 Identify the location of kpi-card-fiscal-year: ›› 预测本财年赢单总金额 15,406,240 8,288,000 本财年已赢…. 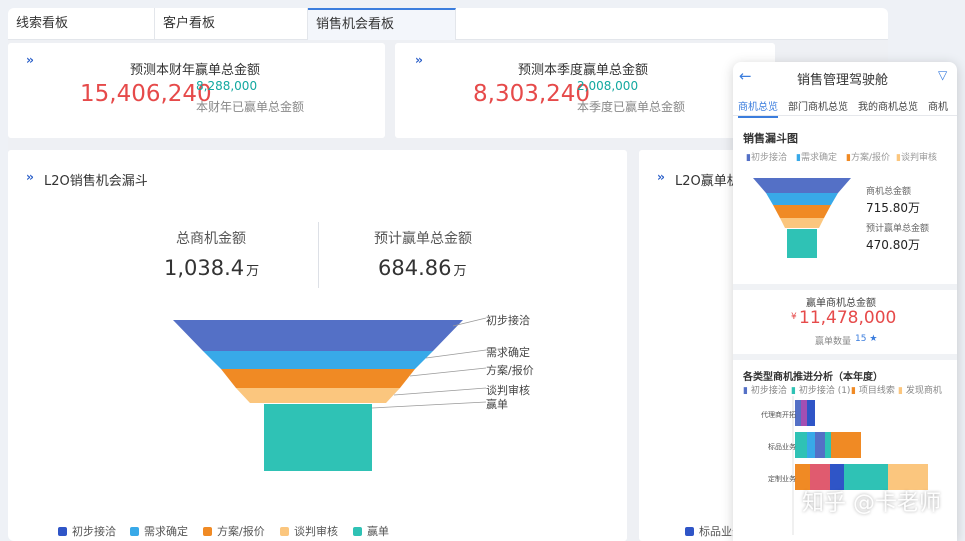
(196, 90).